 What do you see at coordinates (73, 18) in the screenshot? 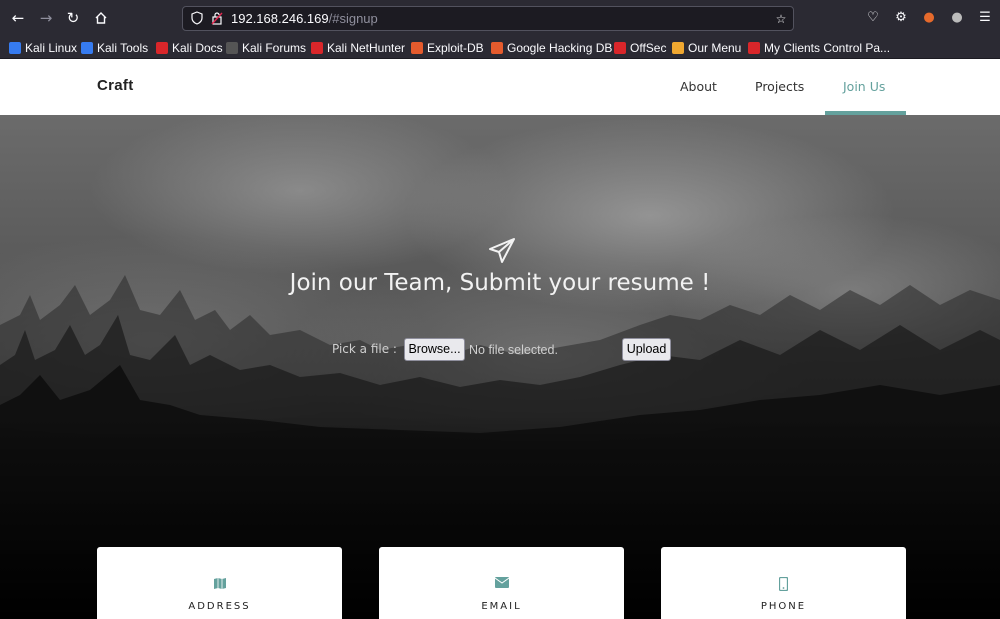
I see `reload-icon: ↻` at bounding box center [73, 18].